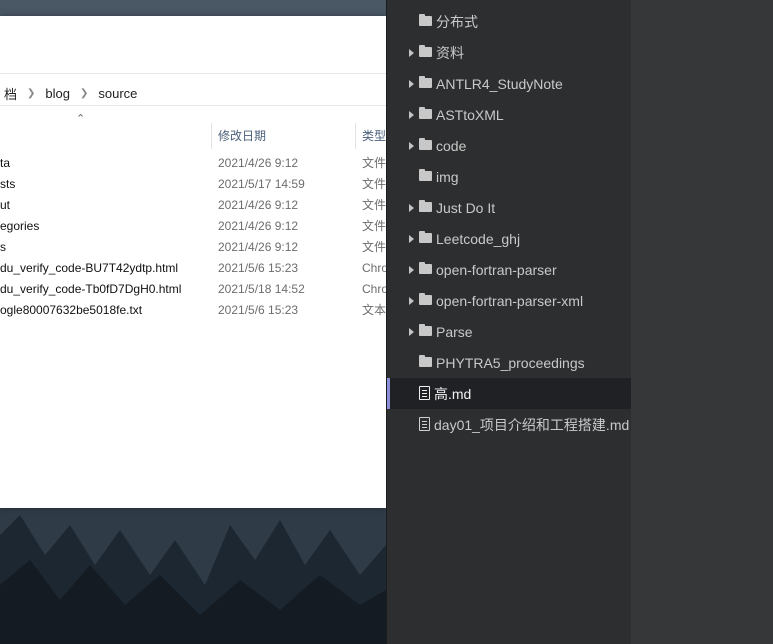 This screenshot has width=773, height=644. What do you see at coordinates (453, 393) in the screenshot?
I see `tree-item-label: 高.md` at bounding box center [453, 393].